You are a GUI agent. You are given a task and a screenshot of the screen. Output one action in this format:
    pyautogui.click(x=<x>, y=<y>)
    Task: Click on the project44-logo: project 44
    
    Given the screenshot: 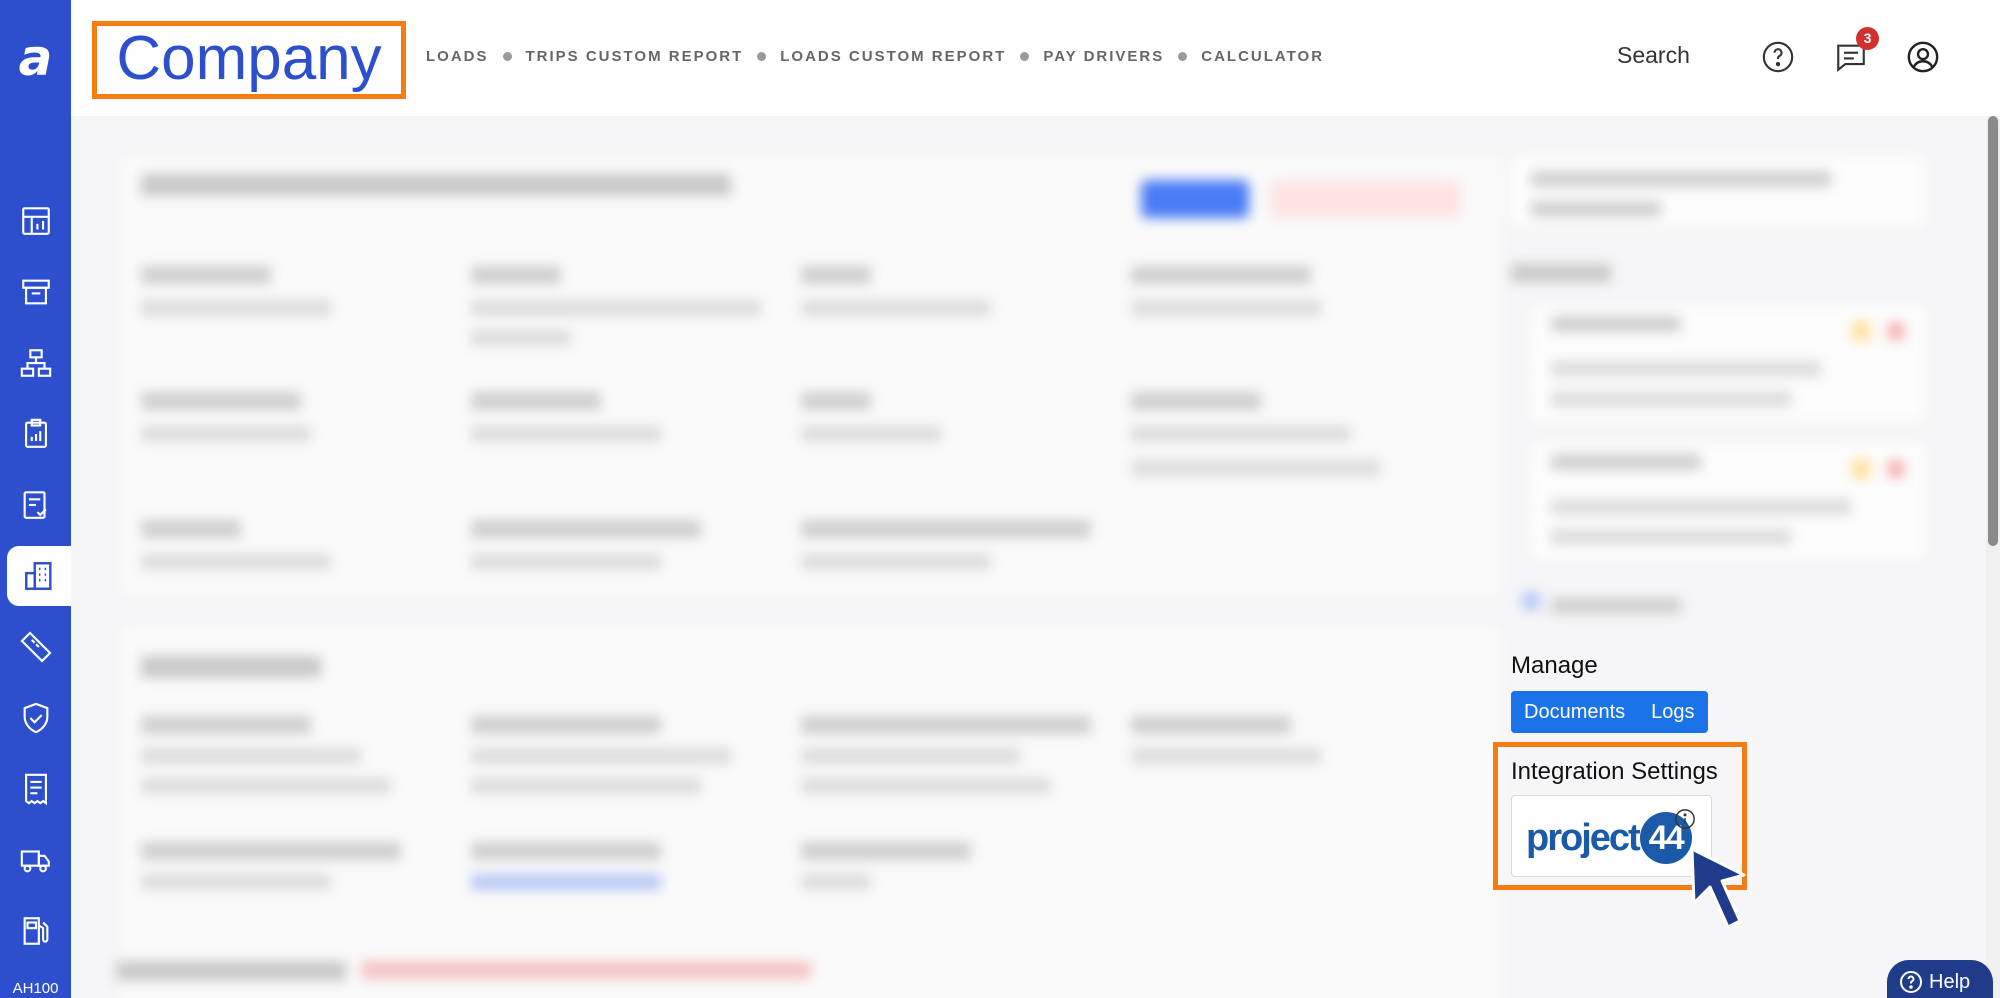 What is the action you would take?
    pyautogui.click(x=1609, y=838)
    